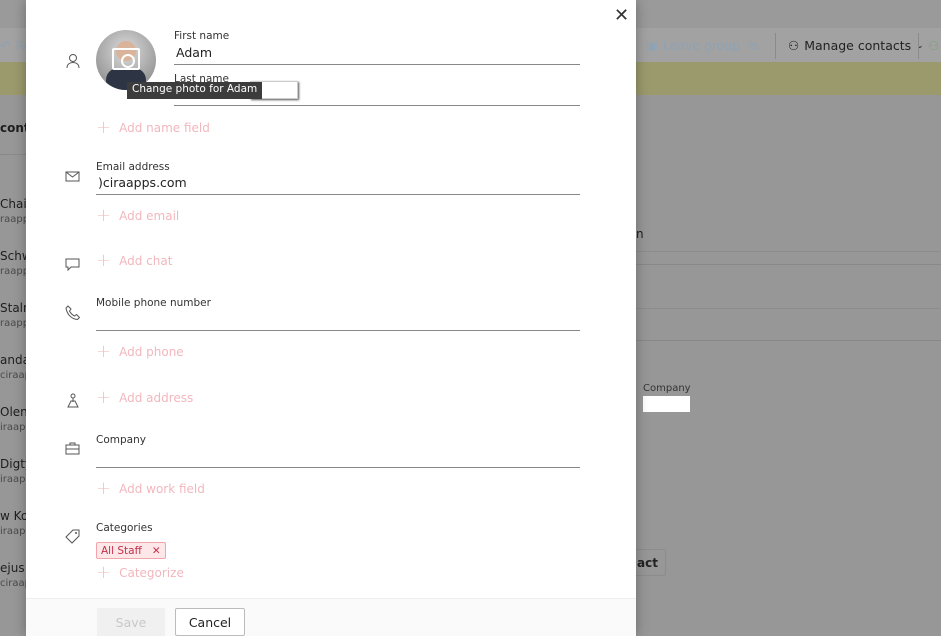 The image size is (941, 636). I want to click on manage-contacts-label: Manage contacts, so click(858, 45).